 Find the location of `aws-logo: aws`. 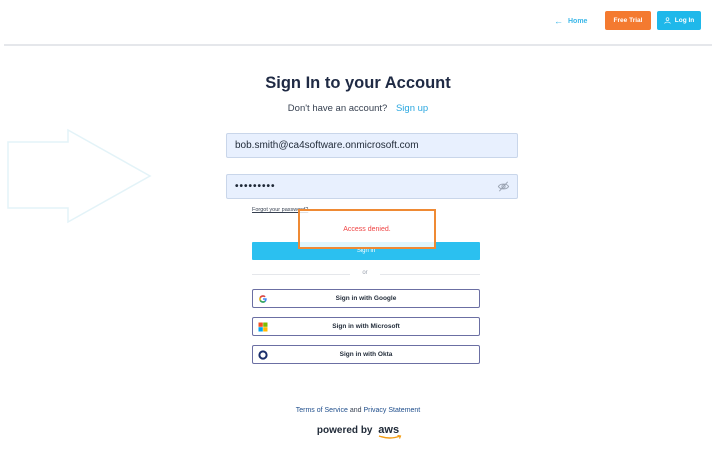

aws-logo: aws is located at coordinates (390, 431).